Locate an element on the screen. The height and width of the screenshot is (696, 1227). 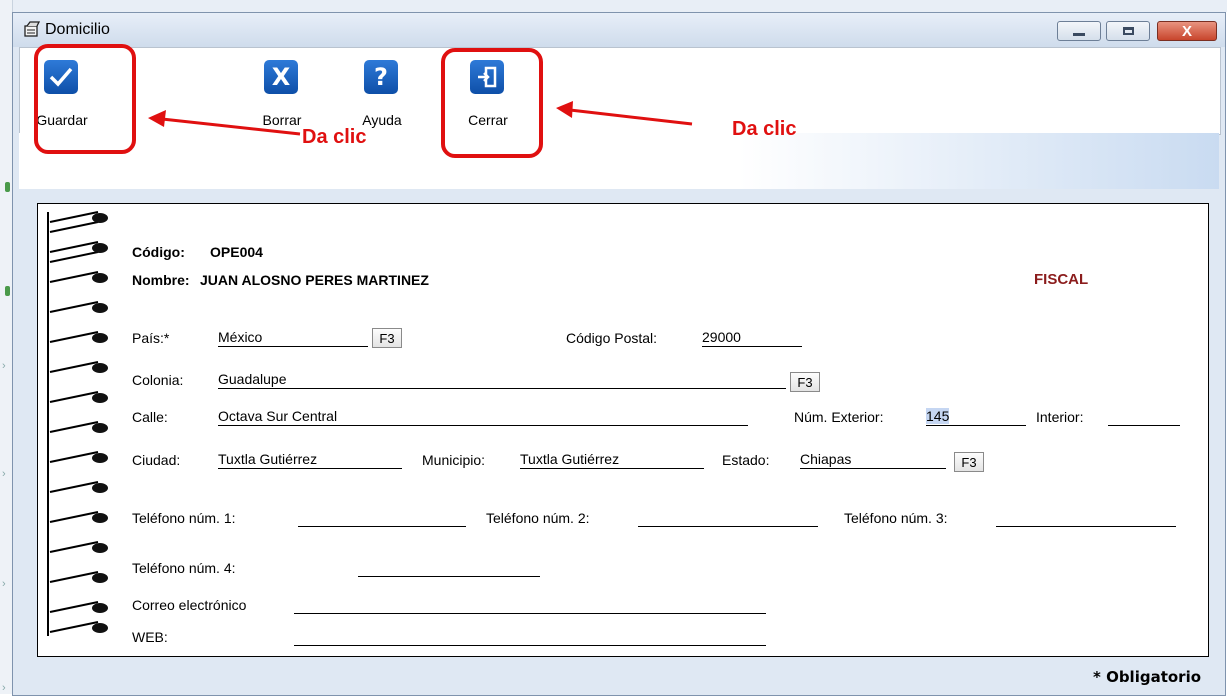
annotation-arrows is located at coordinates (420, 118).